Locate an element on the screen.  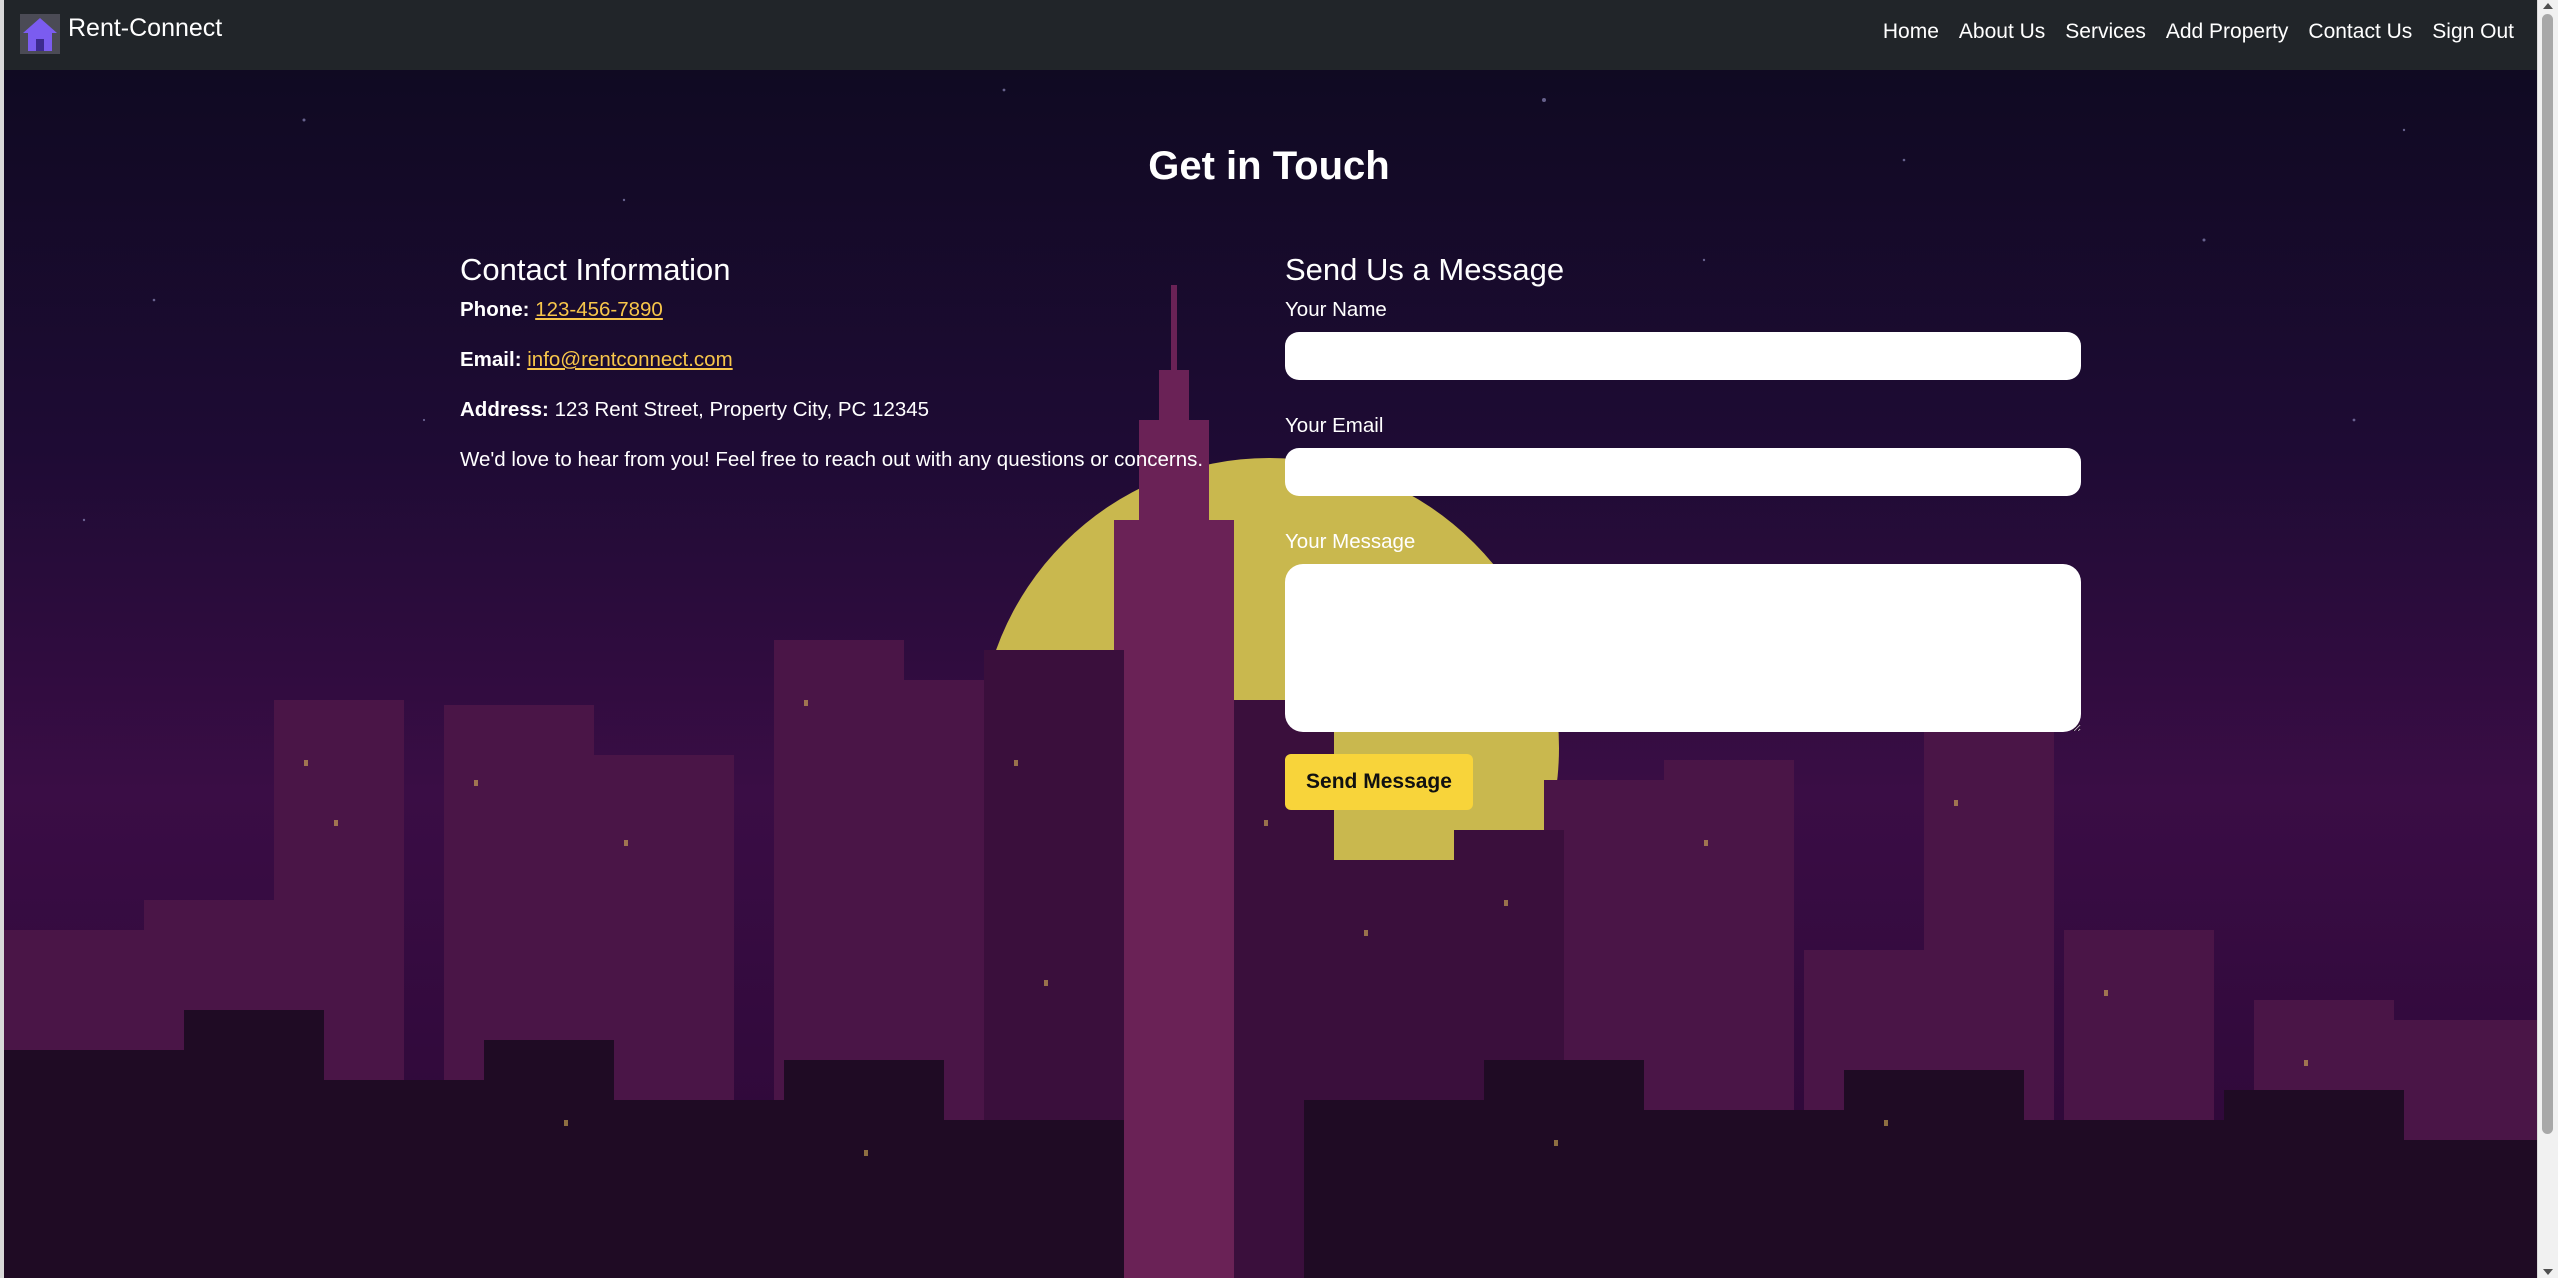
nav-services: Services is located at coordinates (2105, 32).